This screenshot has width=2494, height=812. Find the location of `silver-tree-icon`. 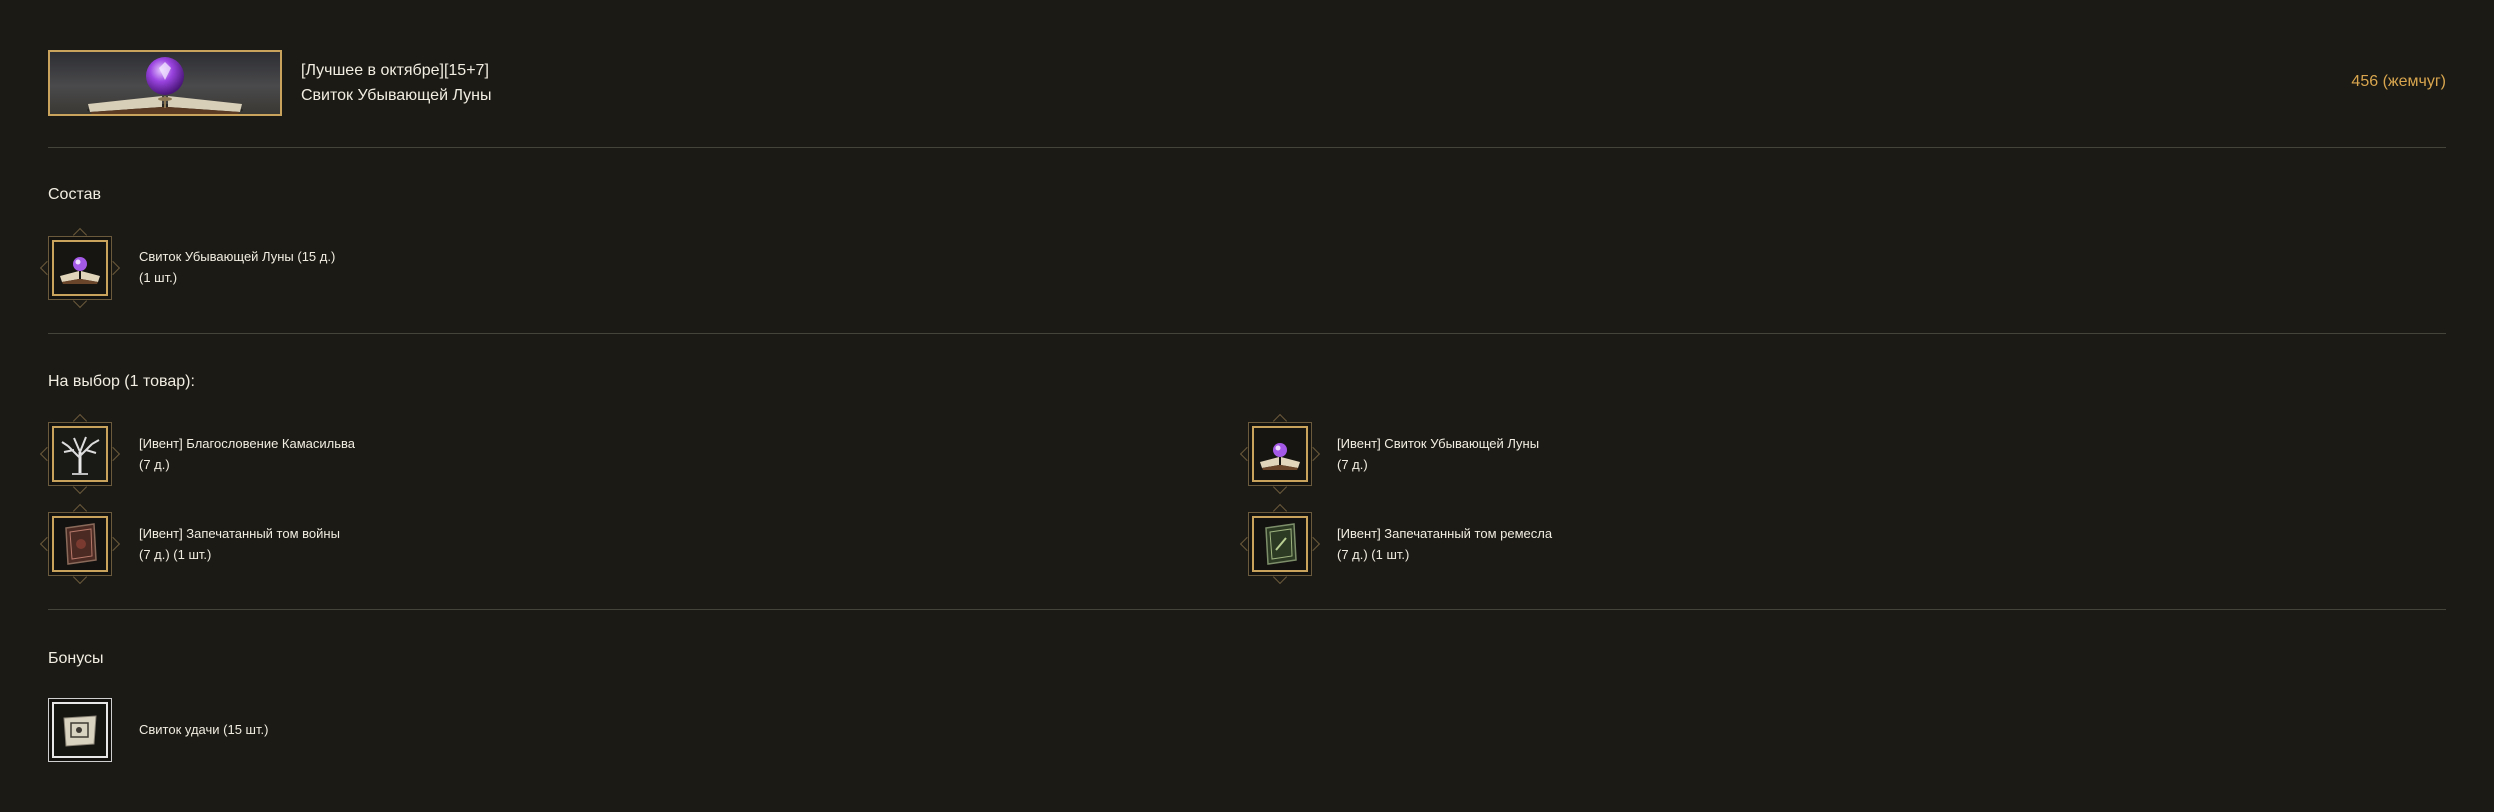

silver-tree-icon is located at coordinates (80, 454).